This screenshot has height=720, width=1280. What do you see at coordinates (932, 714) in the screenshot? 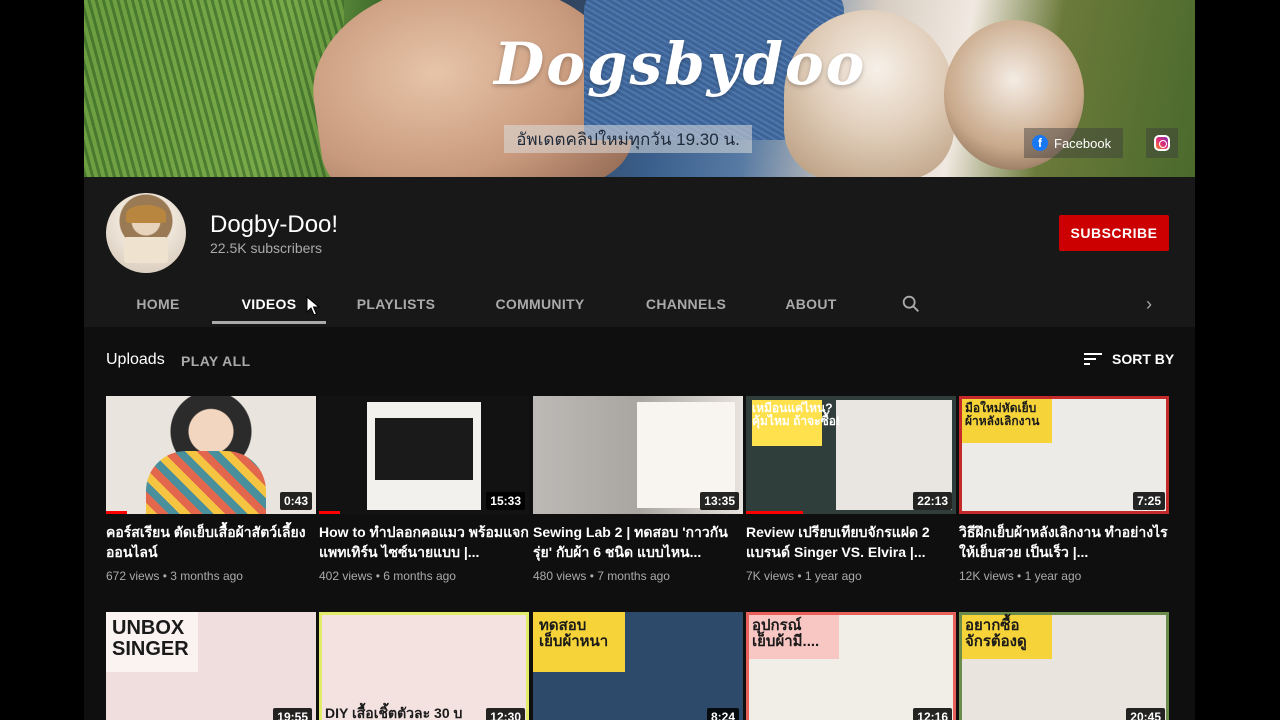
I see `video-duration: 12:16` at bounding box center [932, 714].